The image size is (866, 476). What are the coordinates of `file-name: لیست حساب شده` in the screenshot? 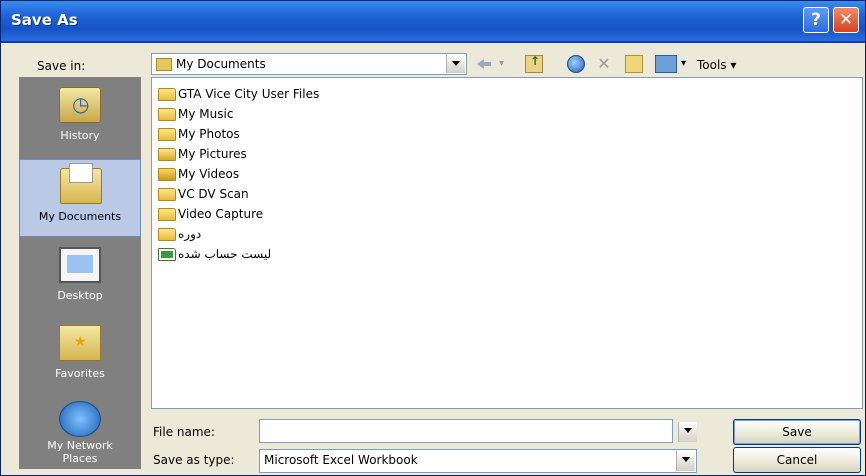 It's located at (225, 254).